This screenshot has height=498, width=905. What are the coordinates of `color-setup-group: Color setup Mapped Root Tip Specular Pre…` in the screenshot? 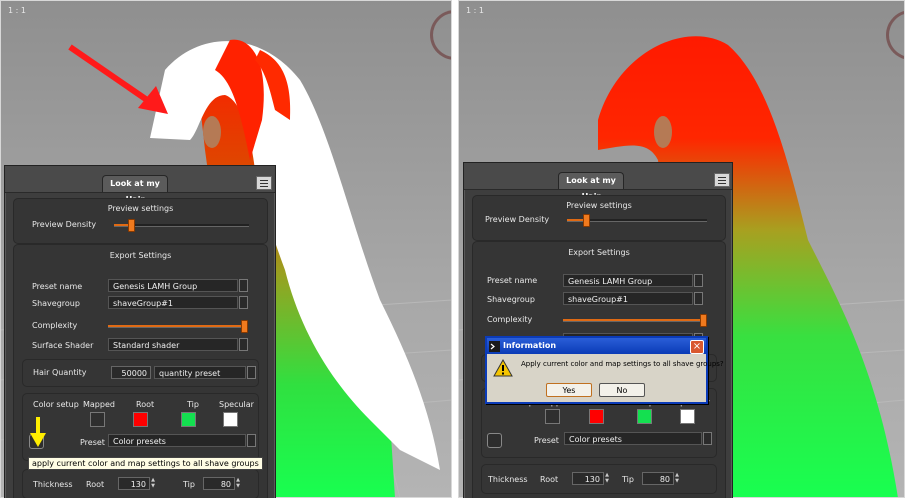 It's located at (140, 427).